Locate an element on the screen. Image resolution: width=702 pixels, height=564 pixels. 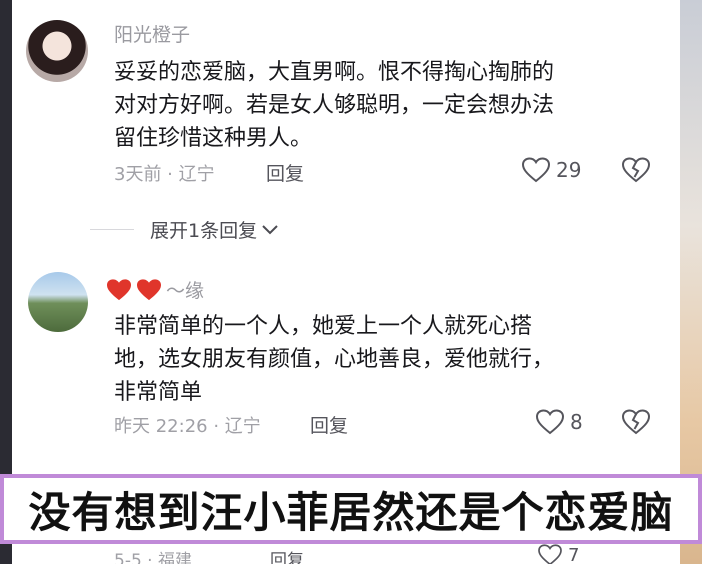
expand-replies-label: 展开1条回复 is located at coordinates (204, 231).